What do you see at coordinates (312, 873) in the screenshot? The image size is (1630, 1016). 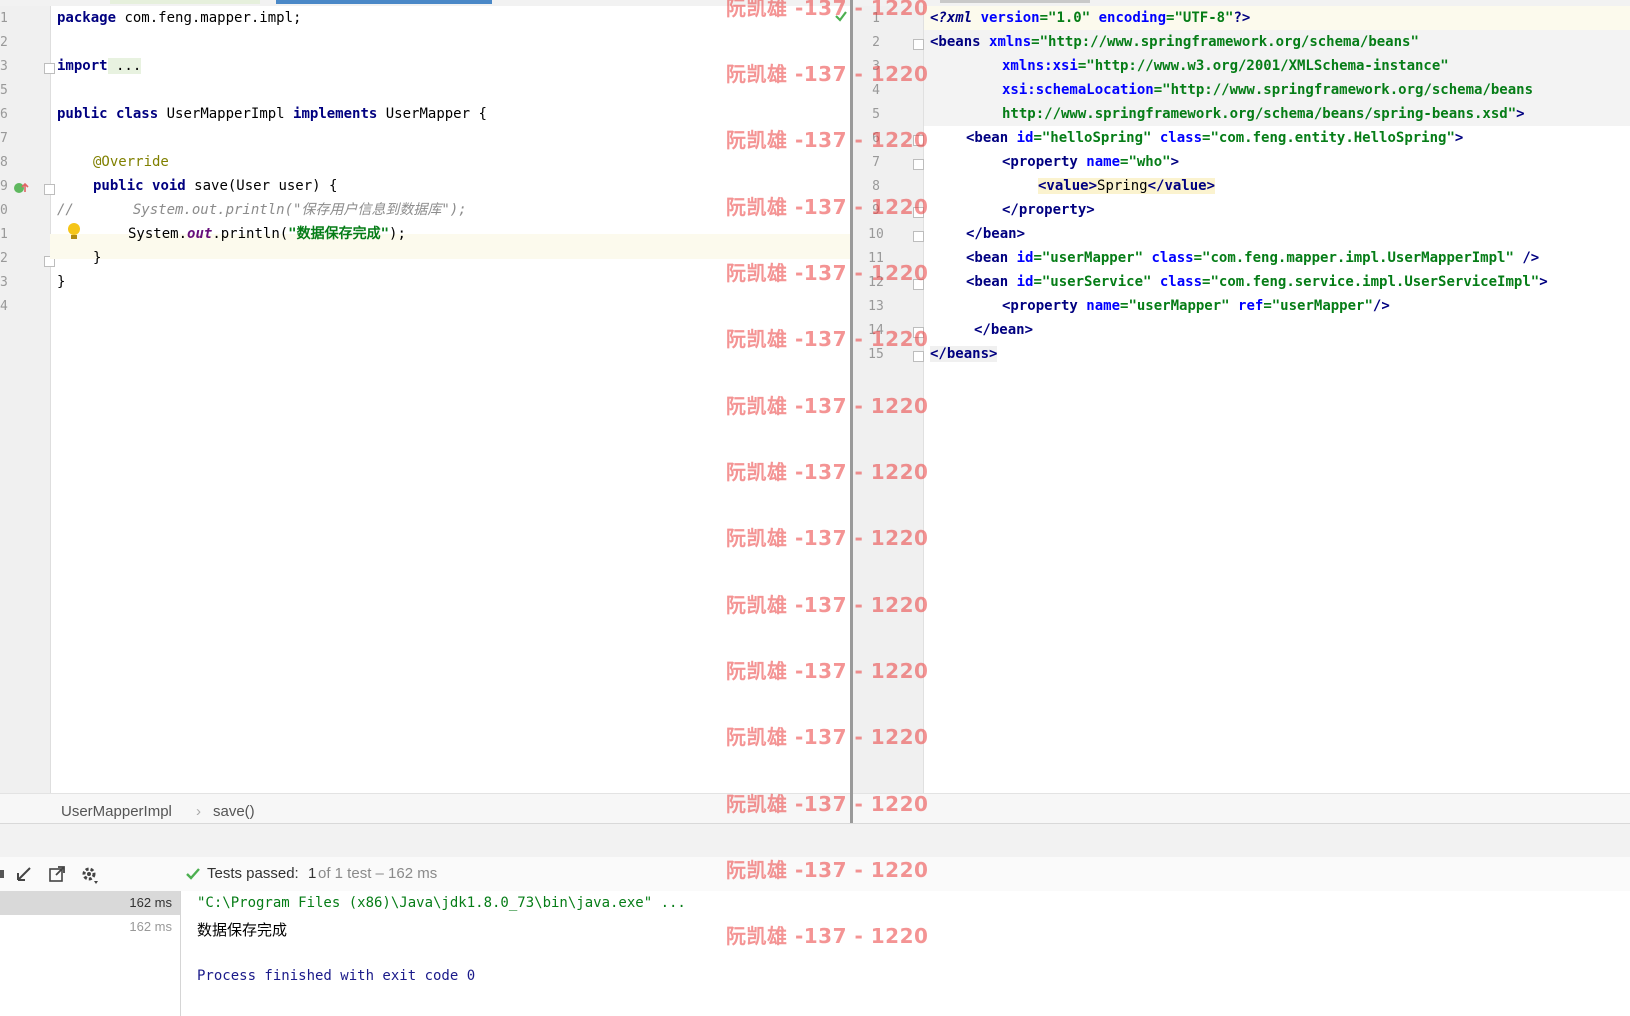 I see `test-status-count: 1` at bounding box center [312, 873].